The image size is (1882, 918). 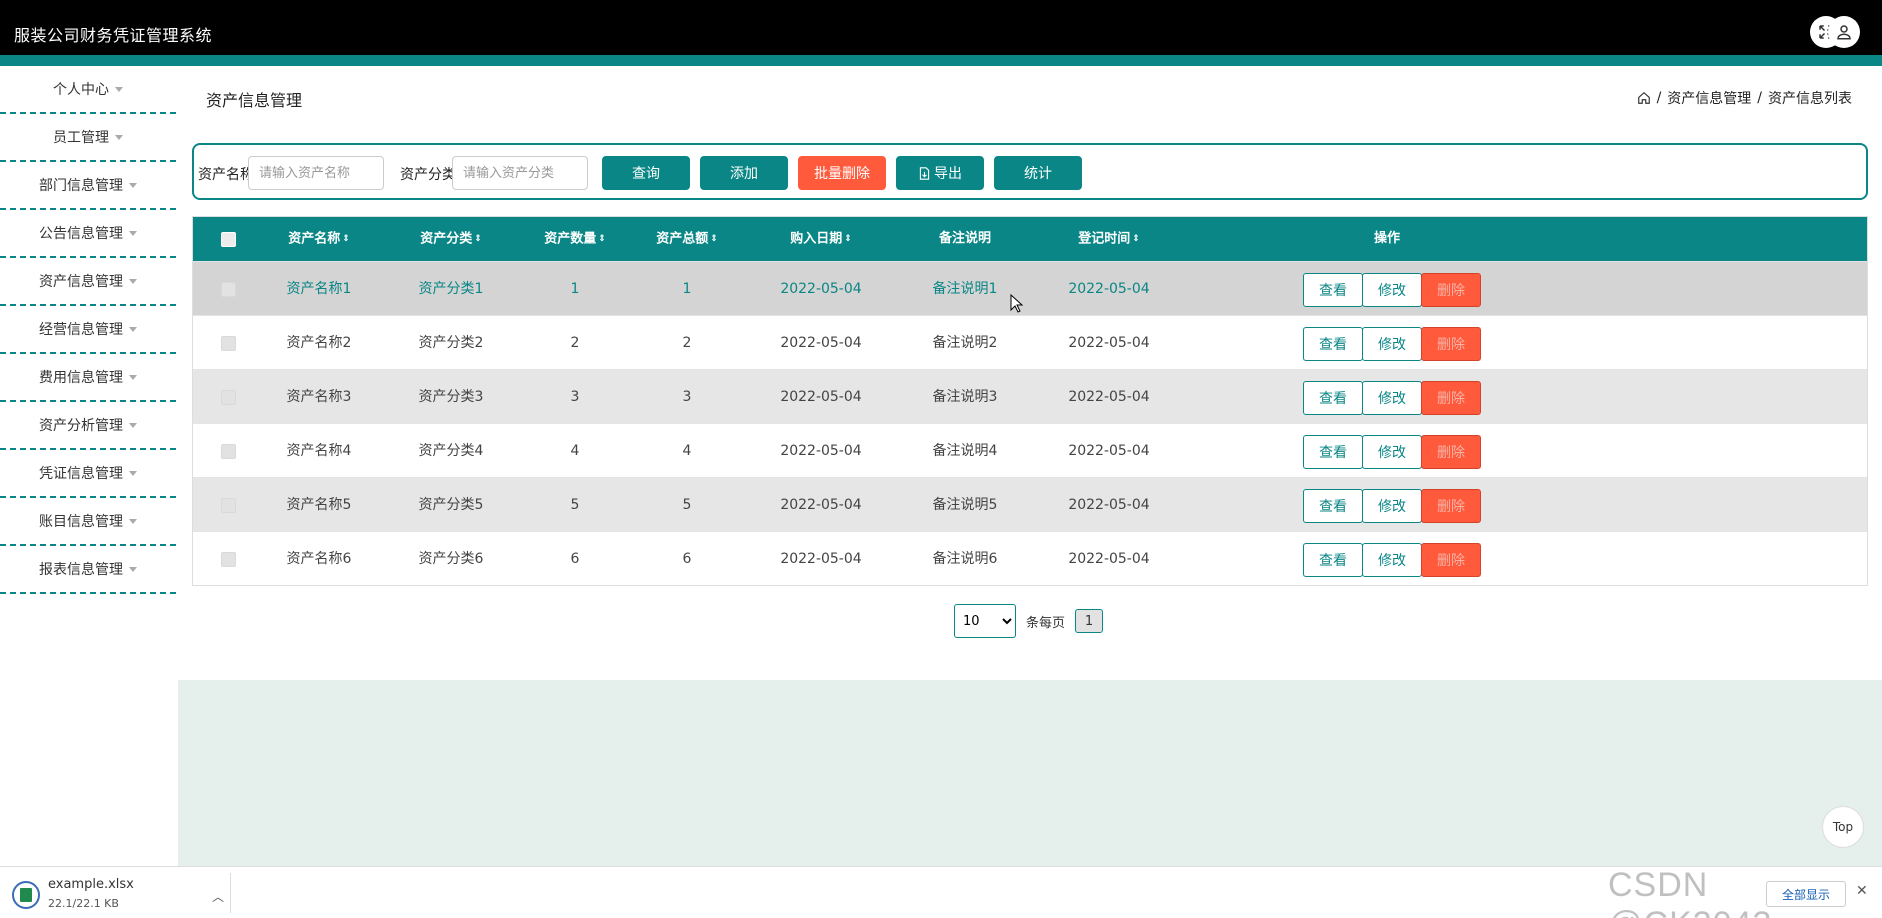 What do you see at coordinates (88, 90) in the screenshot?
I see `sidebar-item: 个人中心` at bounding box center [88, 90].